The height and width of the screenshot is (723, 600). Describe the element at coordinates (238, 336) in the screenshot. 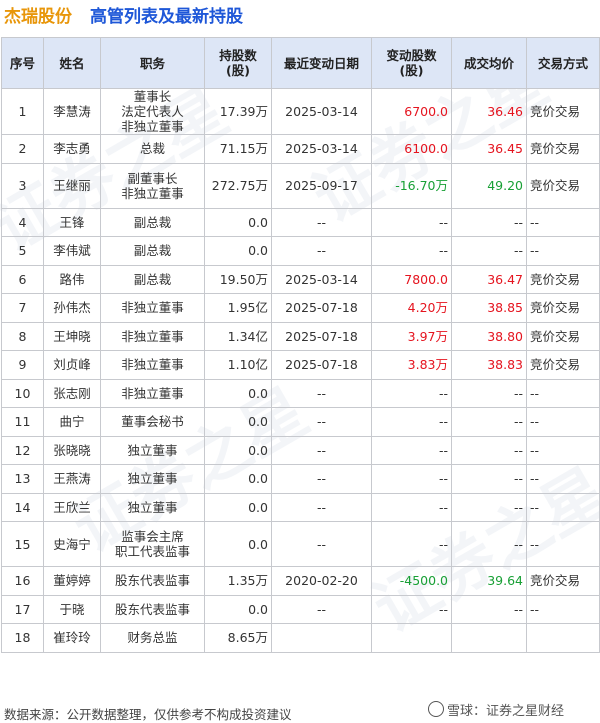

I see `cell-shares: 1.34亿` at that location.